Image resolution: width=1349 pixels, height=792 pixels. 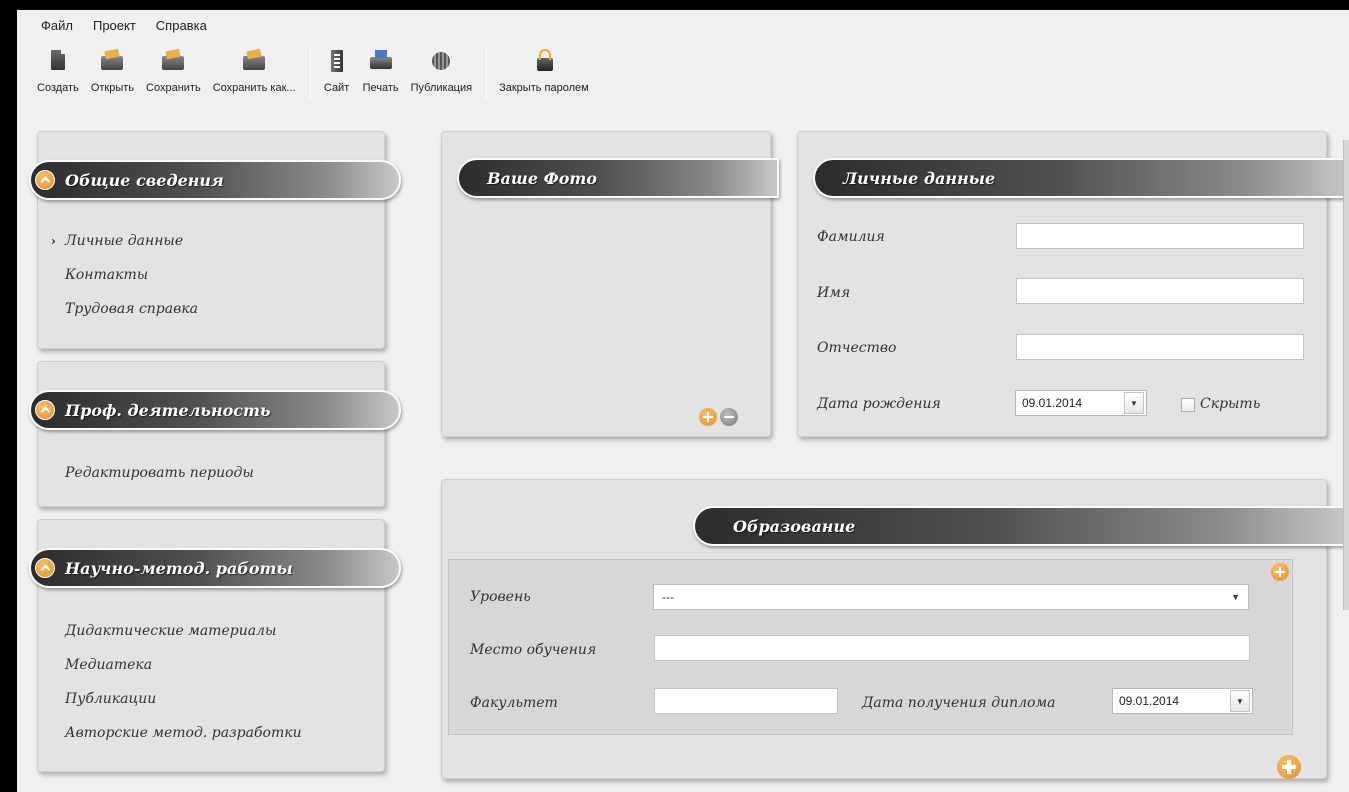 I want to click on nav-publications: Публикации, so click(x=183, y=699).